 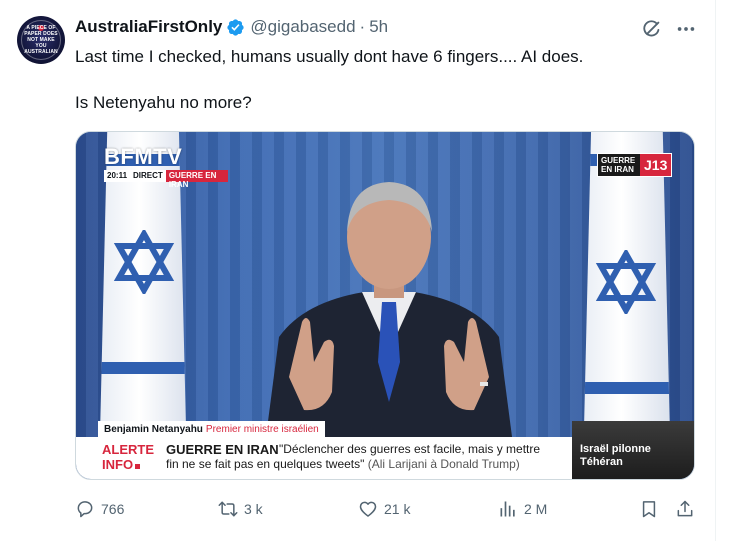 I want to click on channel-logo: BFMTV 20:11 DIRECT GUERRE EN IRAN, so click(x=158, y=166).